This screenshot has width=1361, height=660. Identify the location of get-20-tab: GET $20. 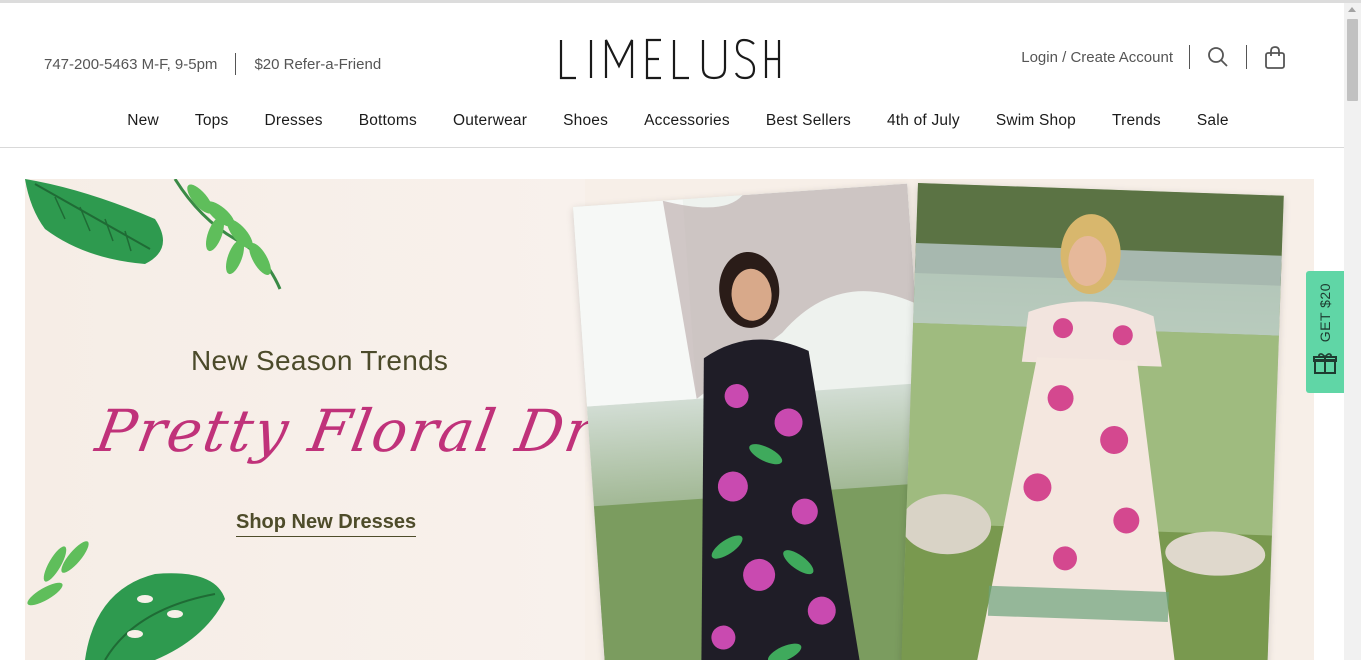
(1325, 332).